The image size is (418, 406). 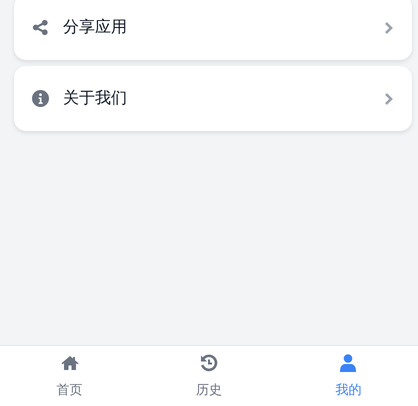 What do you see at coordinates (209, 376) in the screenshot?
I see `tab: 历史` at bounding box center [209, 376].